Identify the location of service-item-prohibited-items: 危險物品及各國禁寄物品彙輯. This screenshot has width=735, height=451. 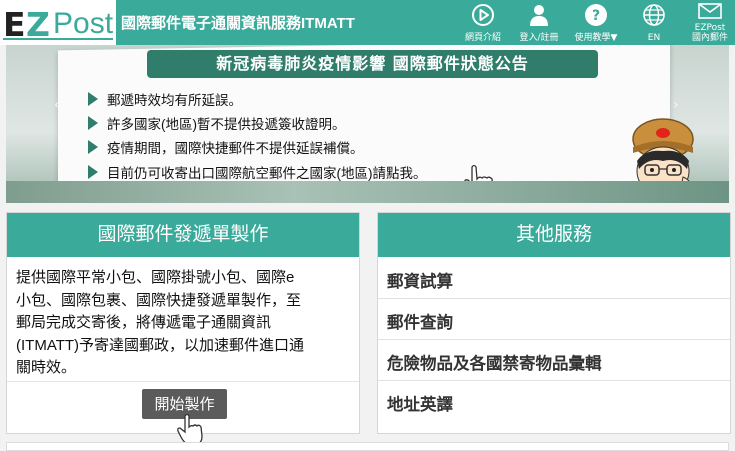
(554, 360).